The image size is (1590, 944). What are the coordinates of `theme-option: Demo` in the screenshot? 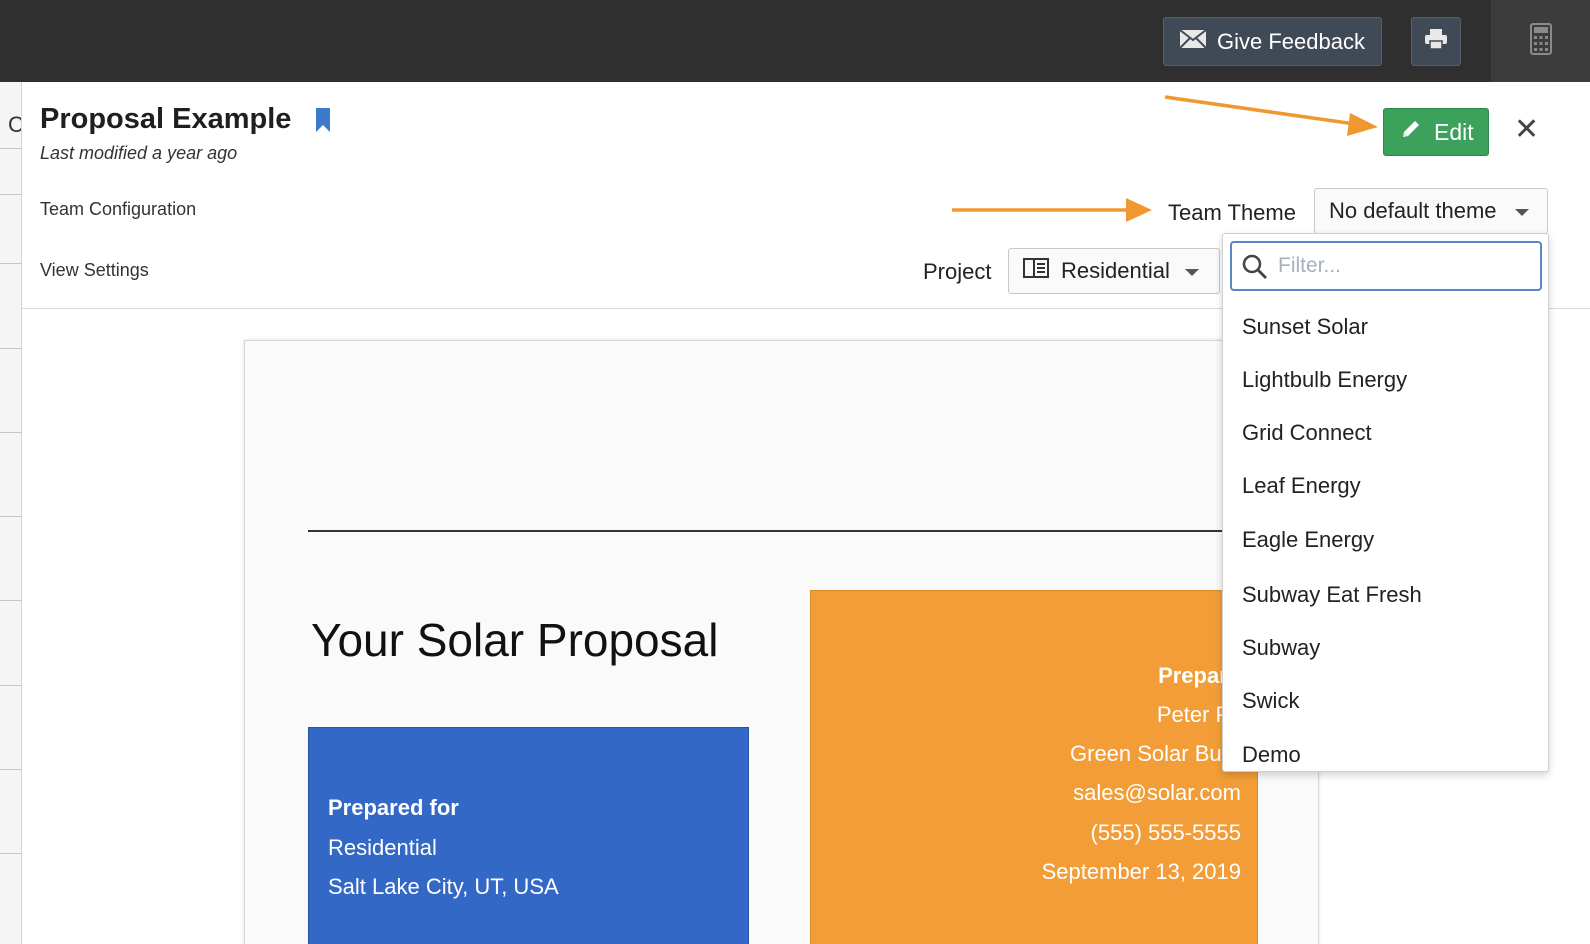 It's located at (1271, 755).